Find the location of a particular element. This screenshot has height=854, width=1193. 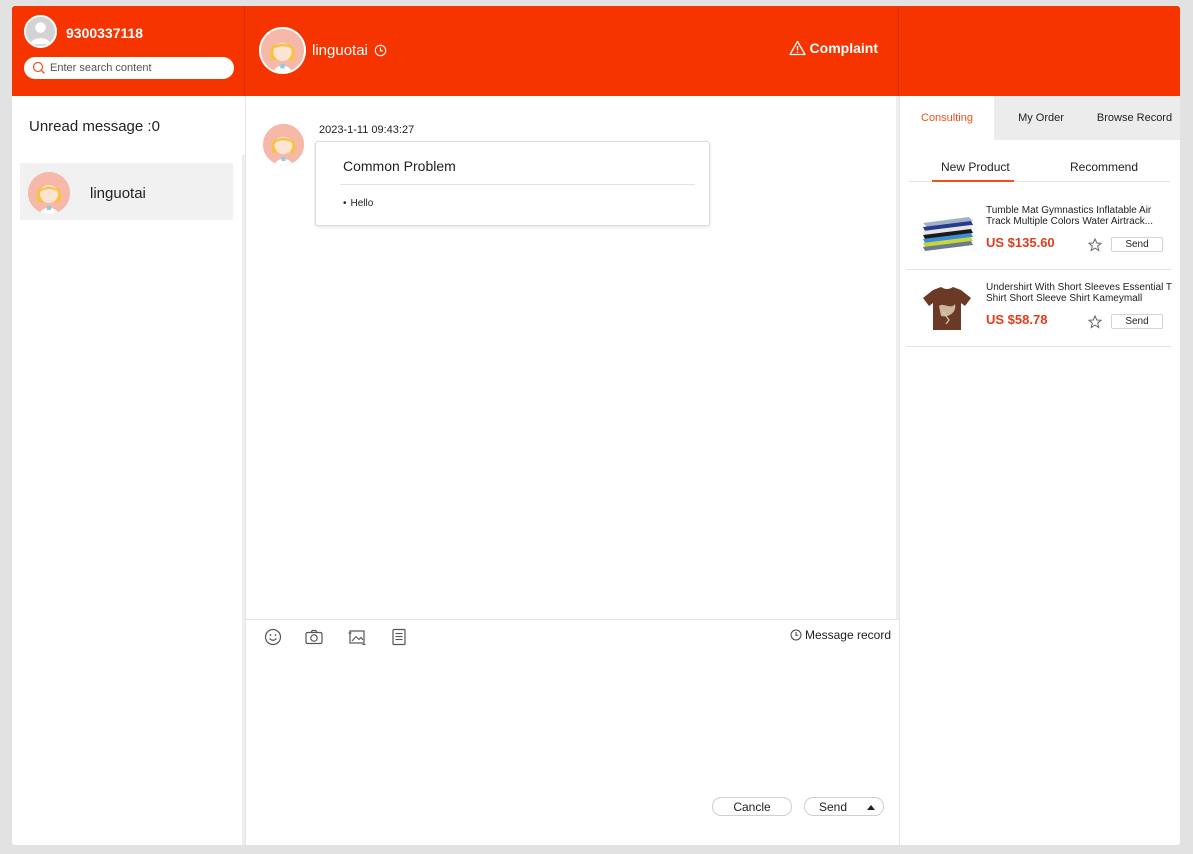

faq-card-divider is located at coordinates (517, 184).